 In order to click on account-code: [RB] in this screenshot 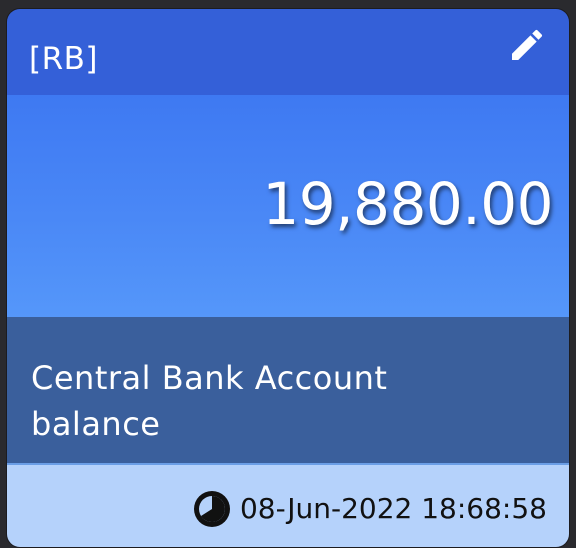, I will do `click(63, 59)`.